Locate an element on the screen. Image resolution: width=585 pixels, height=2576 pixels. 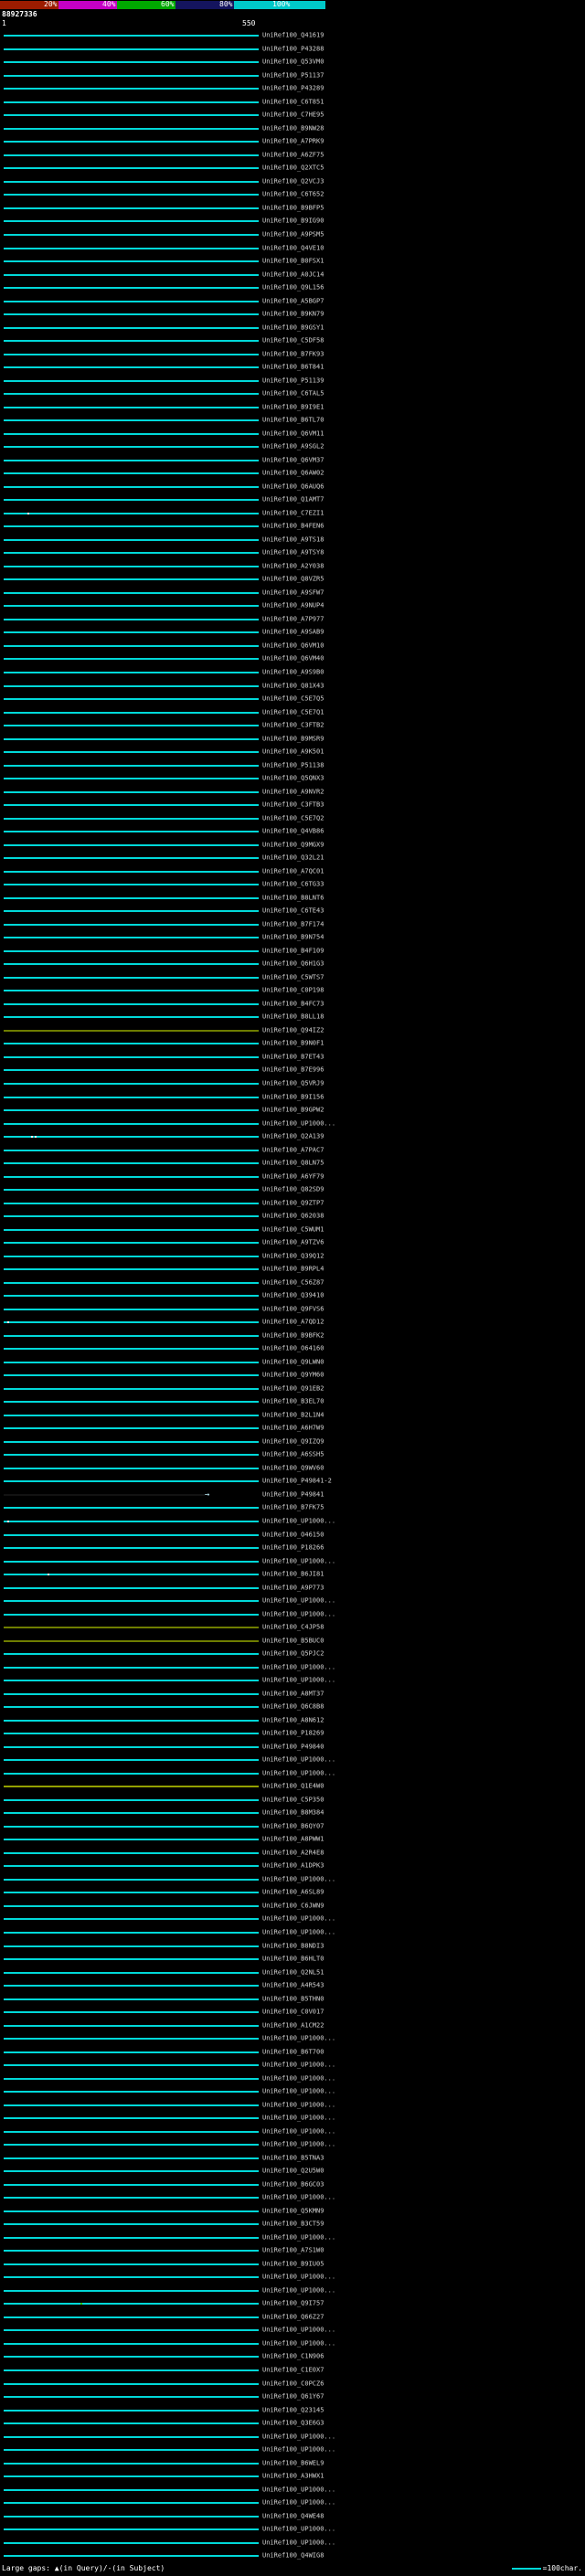
hit-label: UniRef100_B8M384 is located at coordinates (293, 1813).